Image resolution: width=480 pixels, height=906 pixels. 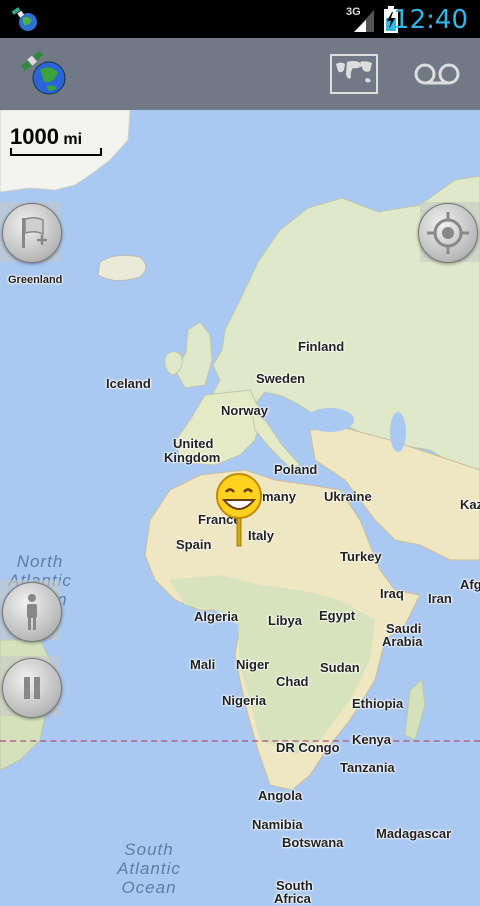 I want to click on scale-unit: mi, so click(x=73, y=139).